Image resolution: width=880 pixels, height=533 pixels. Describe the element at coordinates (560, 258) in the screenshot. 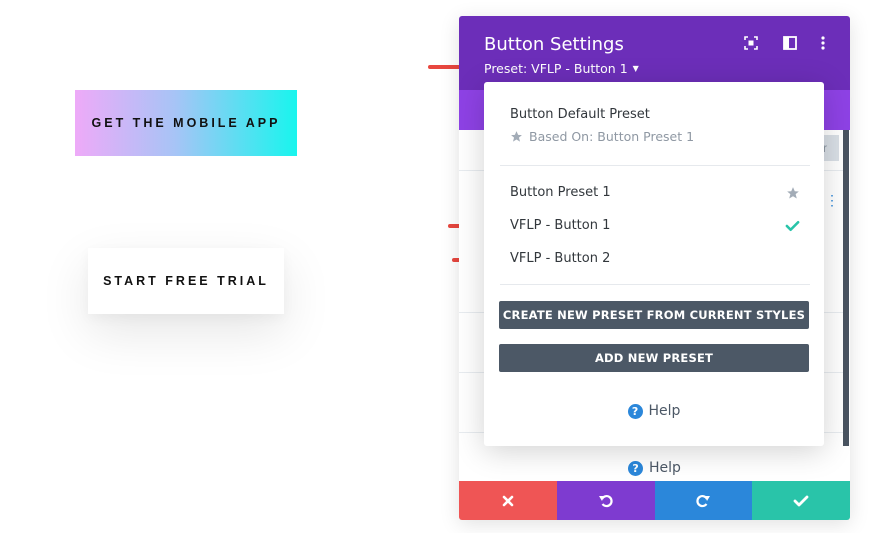

I see `preset-item-label: VFLP - Button 2` at that location.